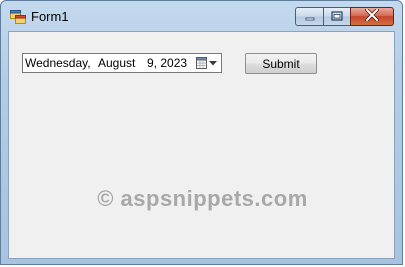 This screenshot has height=267, width=405. Describe the element at coordinates (201, 16) in the screenshot. I see `title-bar: Form1` at that location.